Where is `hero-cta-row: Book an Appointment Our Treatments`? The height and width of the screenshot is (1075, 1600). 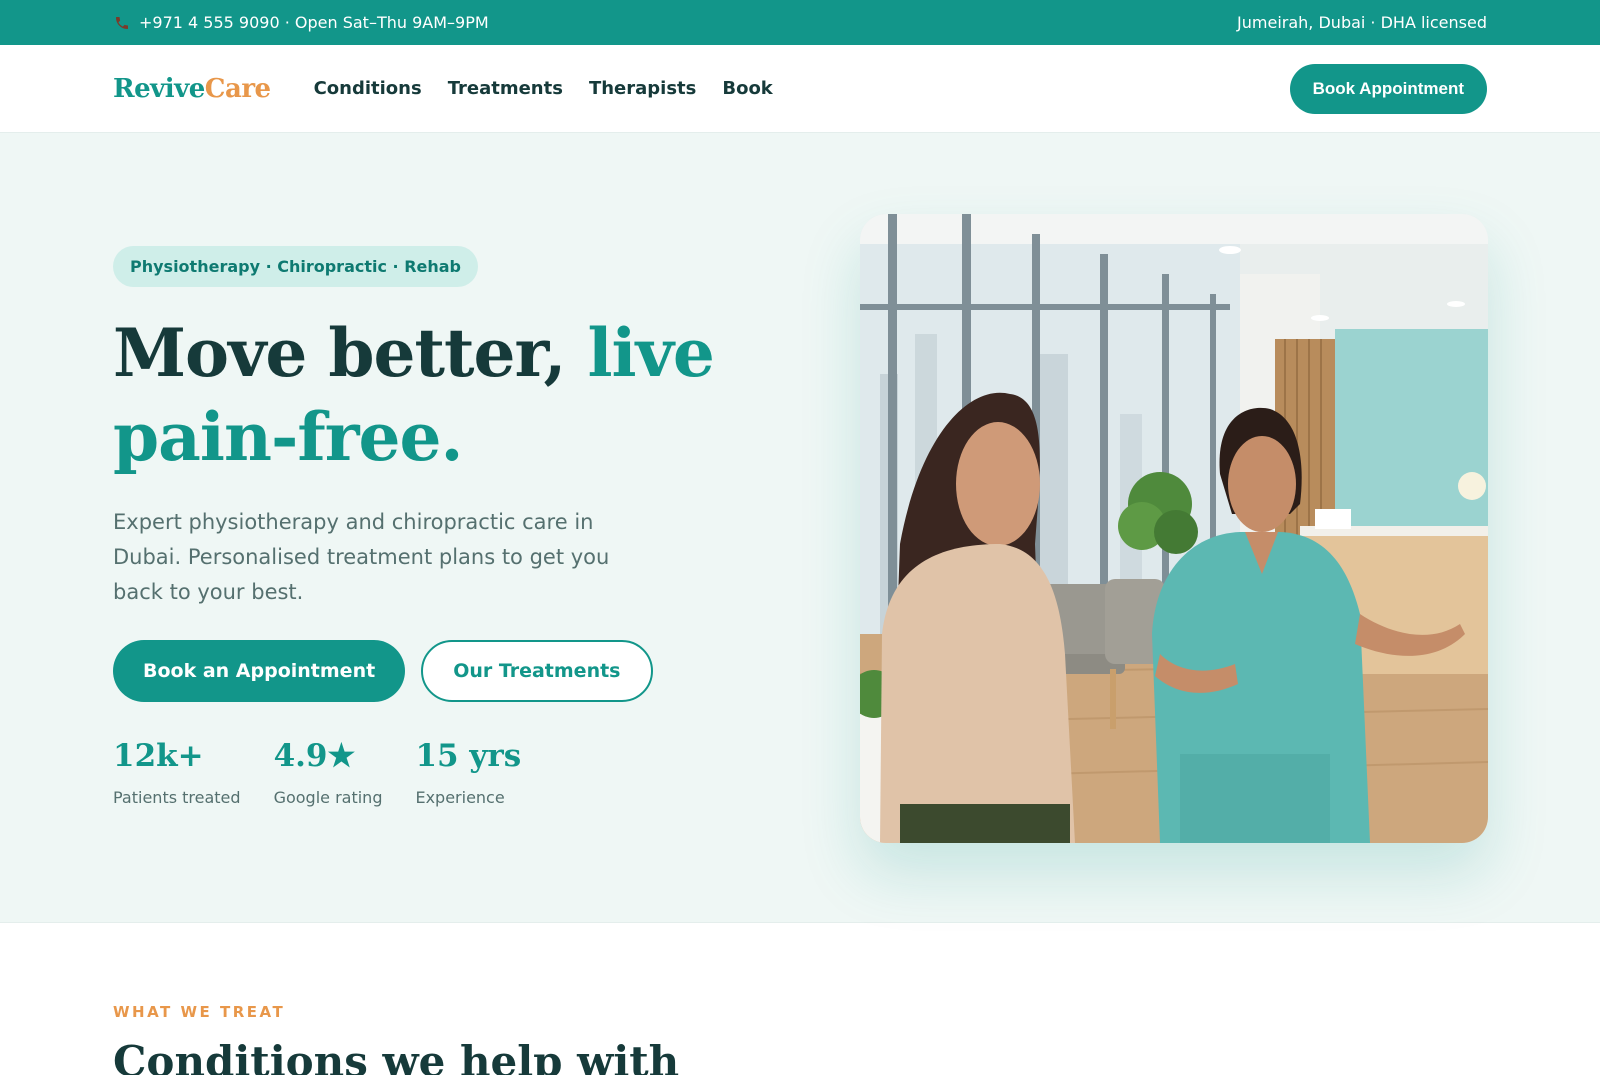
hero-cta-row: Book an Appointment Our Treatments is located at coordinates (463, 671).